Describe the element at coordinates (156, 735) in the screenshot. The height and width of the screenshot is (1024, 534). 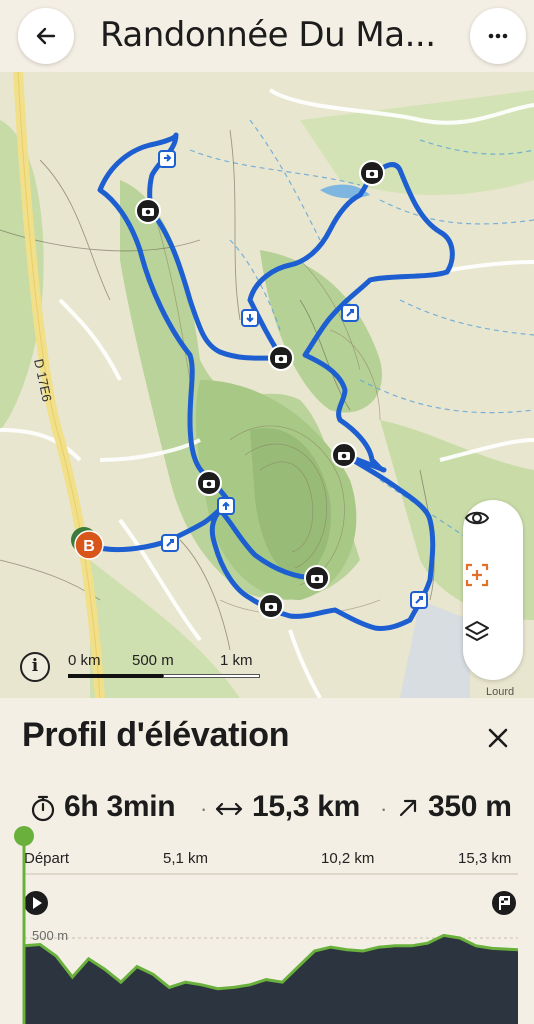
I see `panel-title: Profil d'élévation` at that location.